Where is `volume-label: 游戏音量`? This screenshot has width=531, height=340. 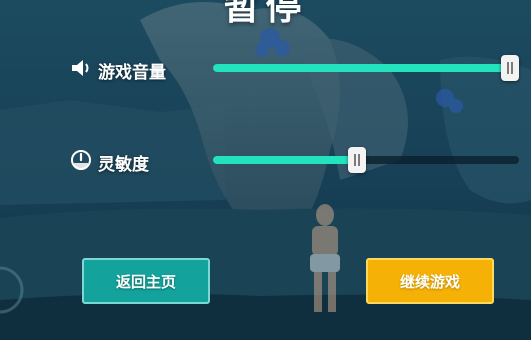
volume-label: 游戏音量 is located at coordinates (132, 73).